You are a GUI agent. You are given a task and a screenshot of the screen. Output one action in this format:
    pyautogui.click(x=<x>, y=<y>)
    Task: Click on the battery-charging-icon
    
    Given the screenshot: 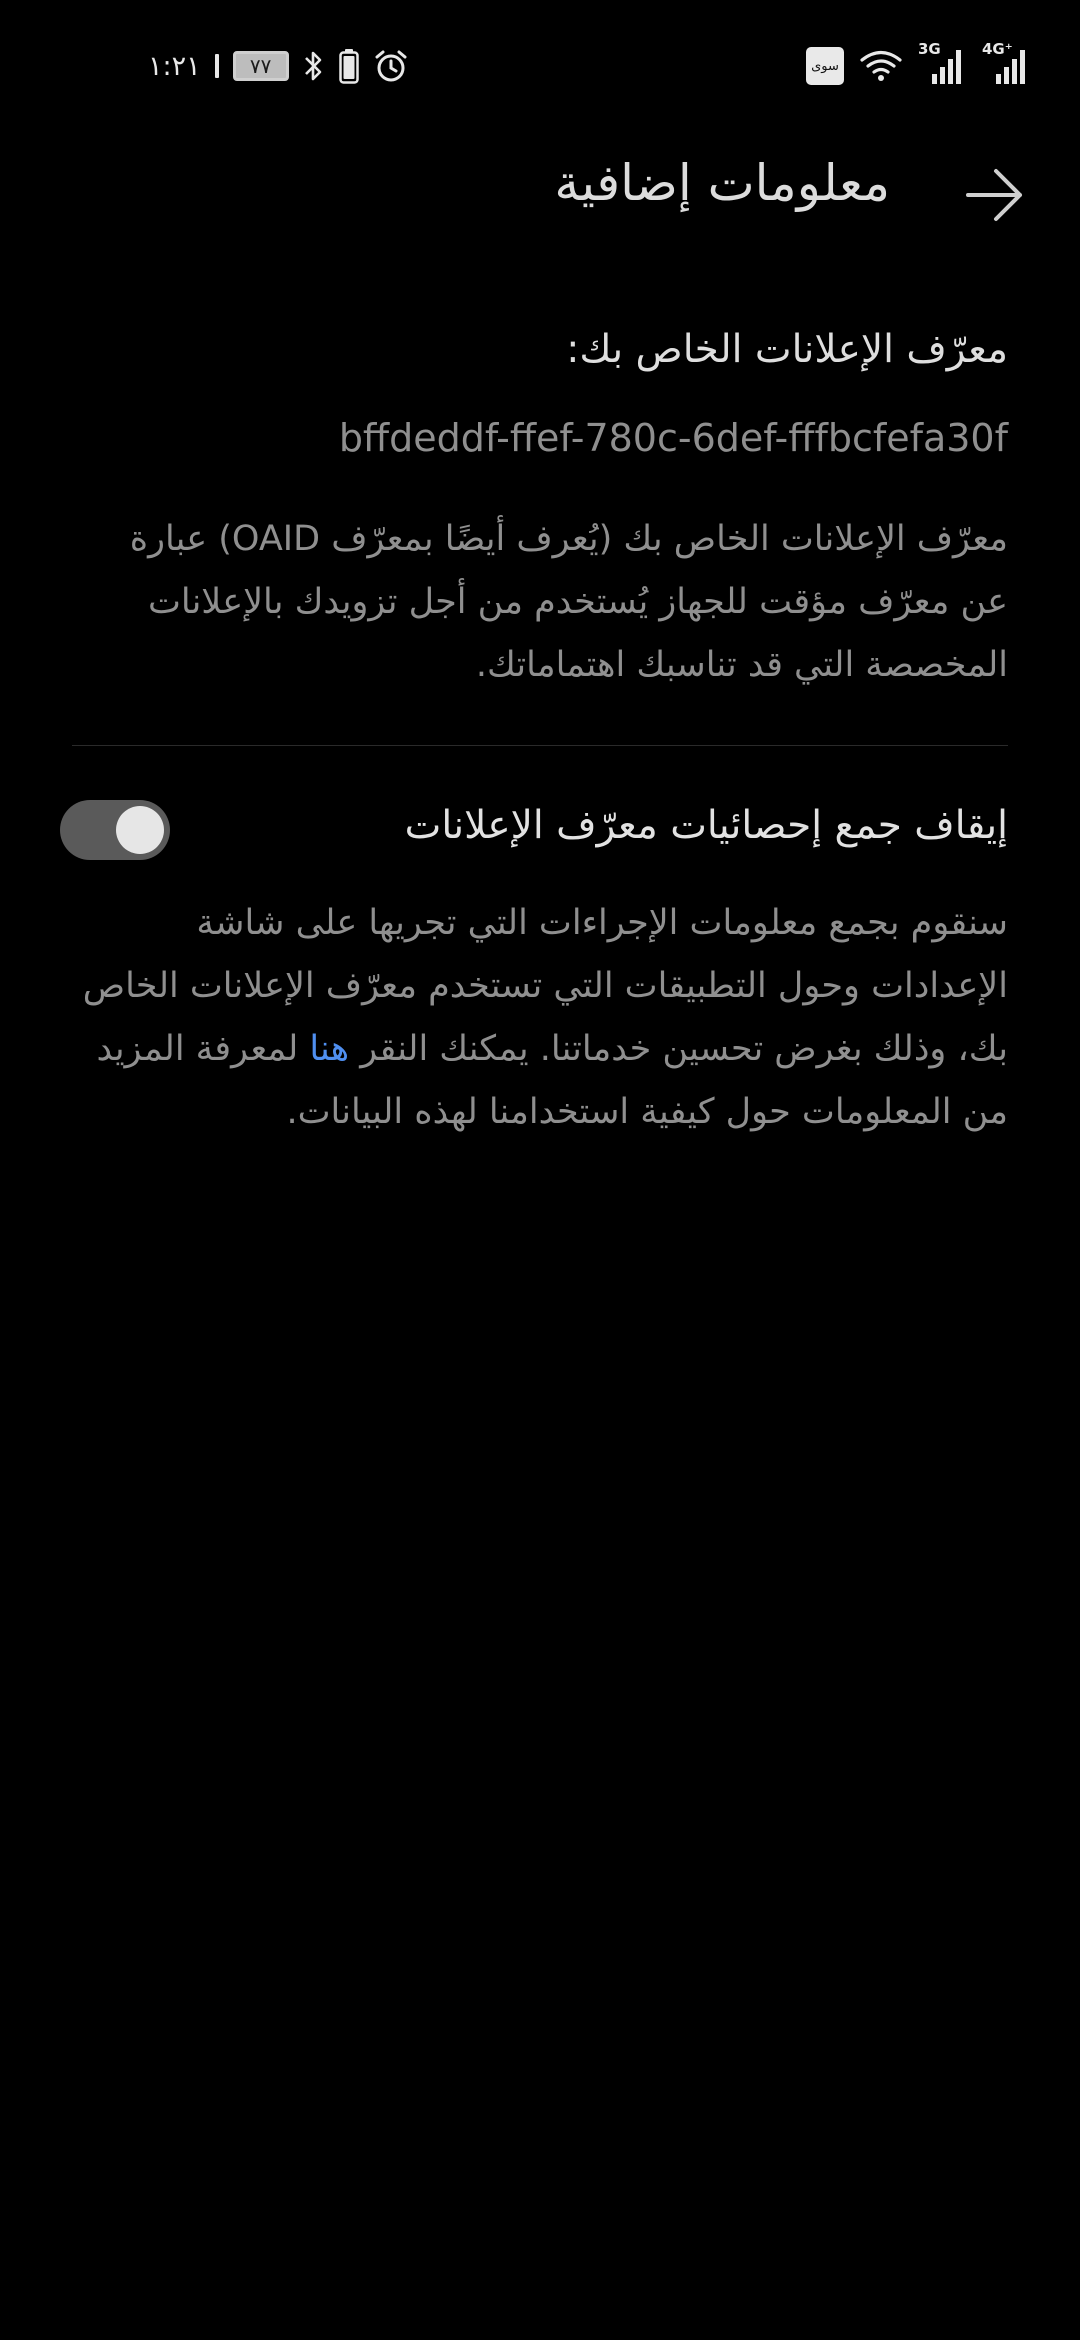 What is the action you would take?
    pyautogui.click(x=348, y=66)
    